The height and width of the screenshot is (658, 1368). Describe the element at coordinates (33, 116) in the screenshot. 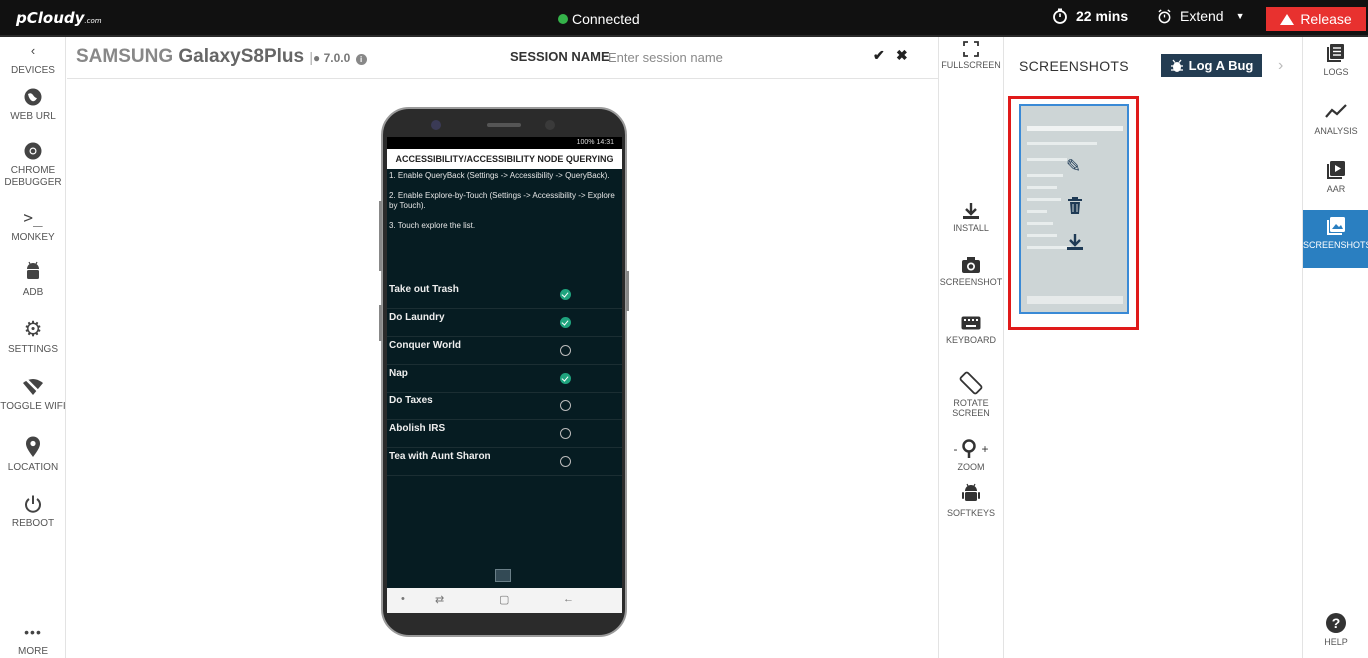

I see `sidebar-item-label: WEB URL` at that location.